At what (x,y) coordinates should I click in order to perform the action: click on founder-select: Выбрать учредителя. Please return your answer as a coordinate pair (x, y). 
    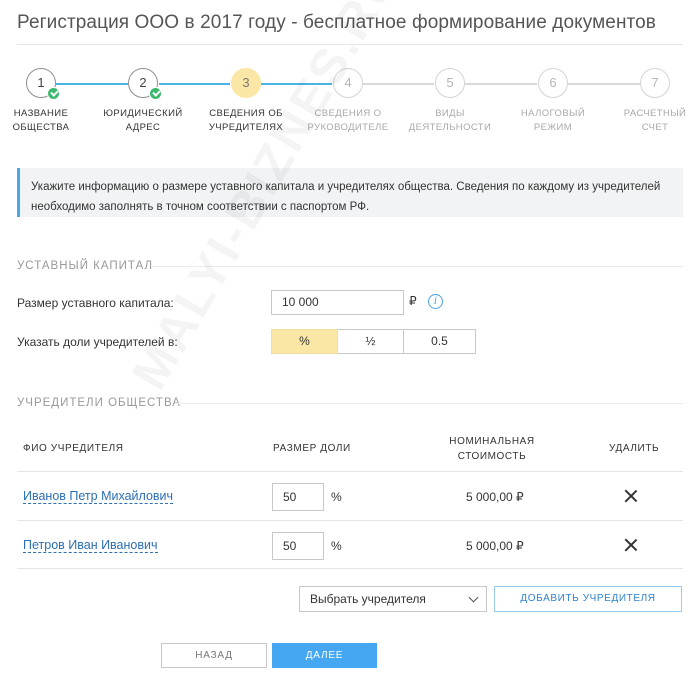
    Looking at the image, I should click on (393, 599).